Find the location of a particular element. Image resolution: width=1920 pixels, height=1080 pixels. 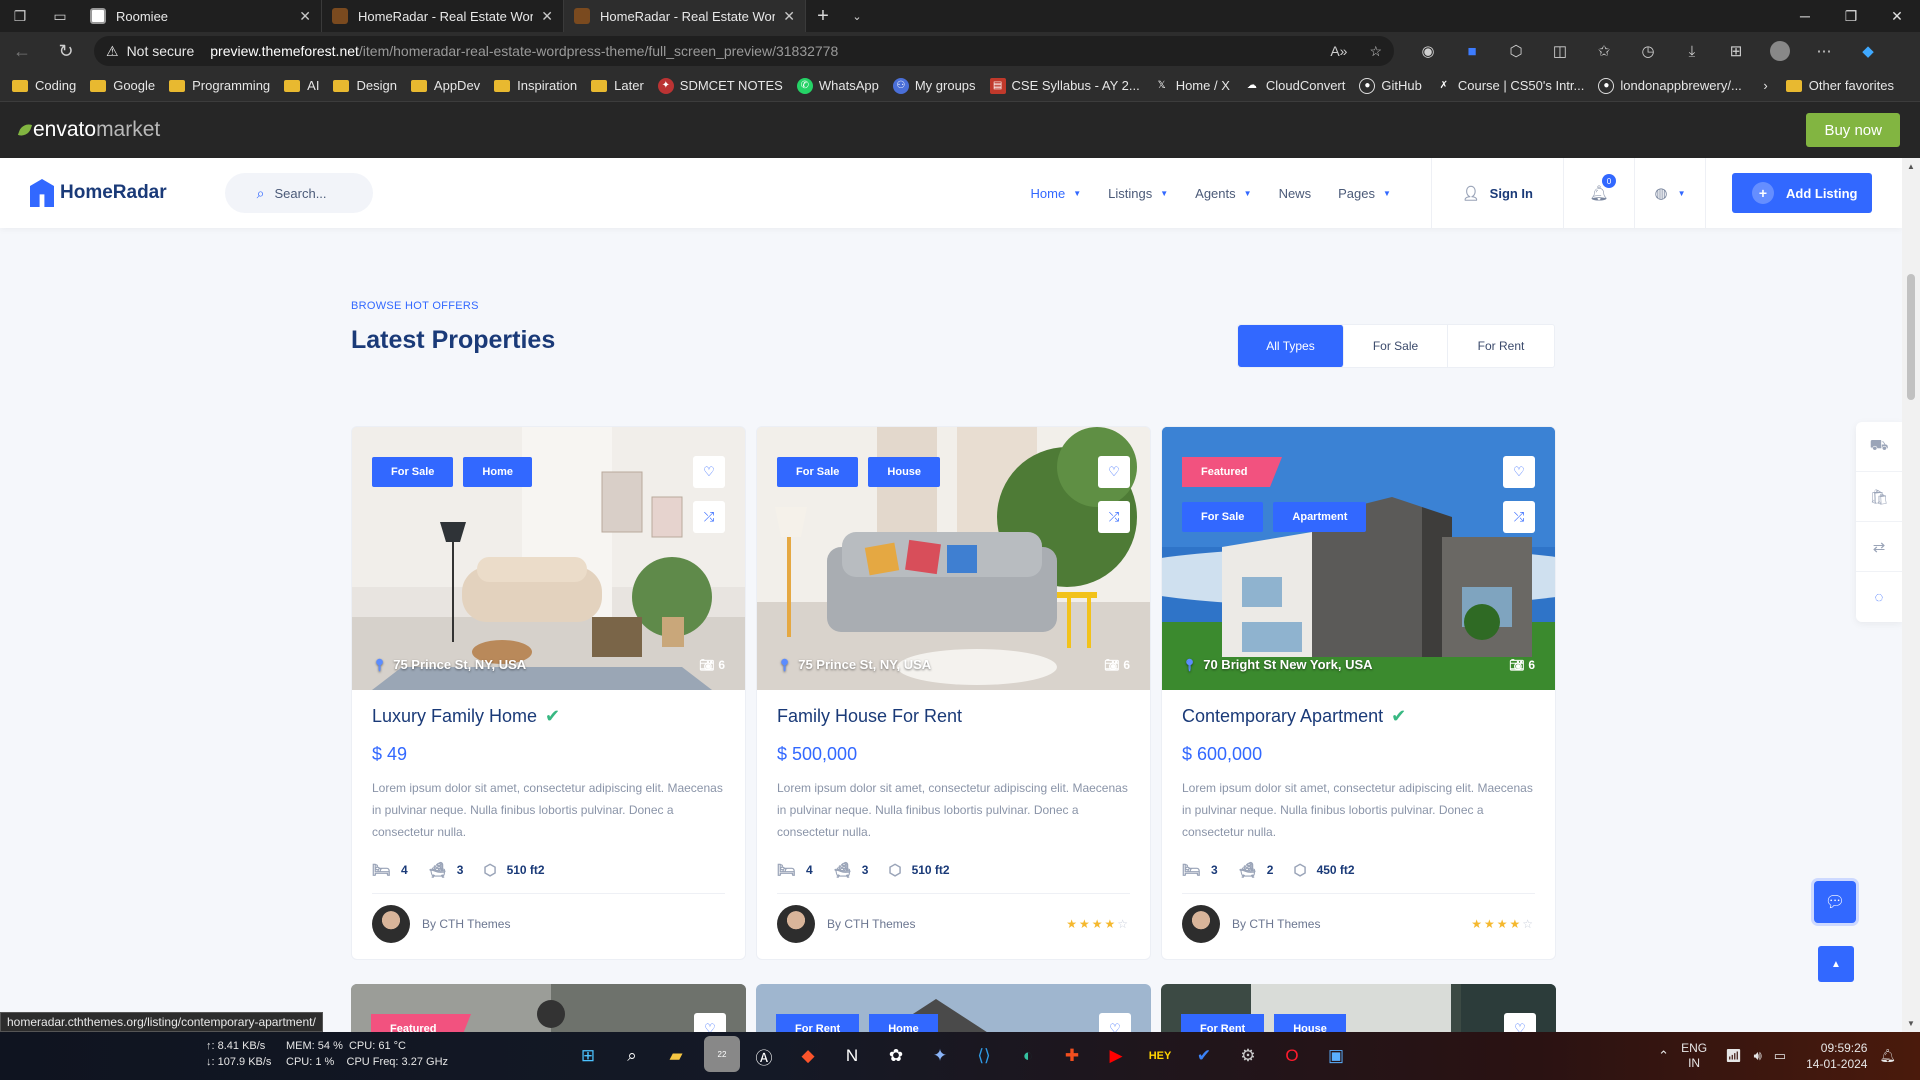

scroll-down-icon: ▼ is located at coordinates (1911, 1023).